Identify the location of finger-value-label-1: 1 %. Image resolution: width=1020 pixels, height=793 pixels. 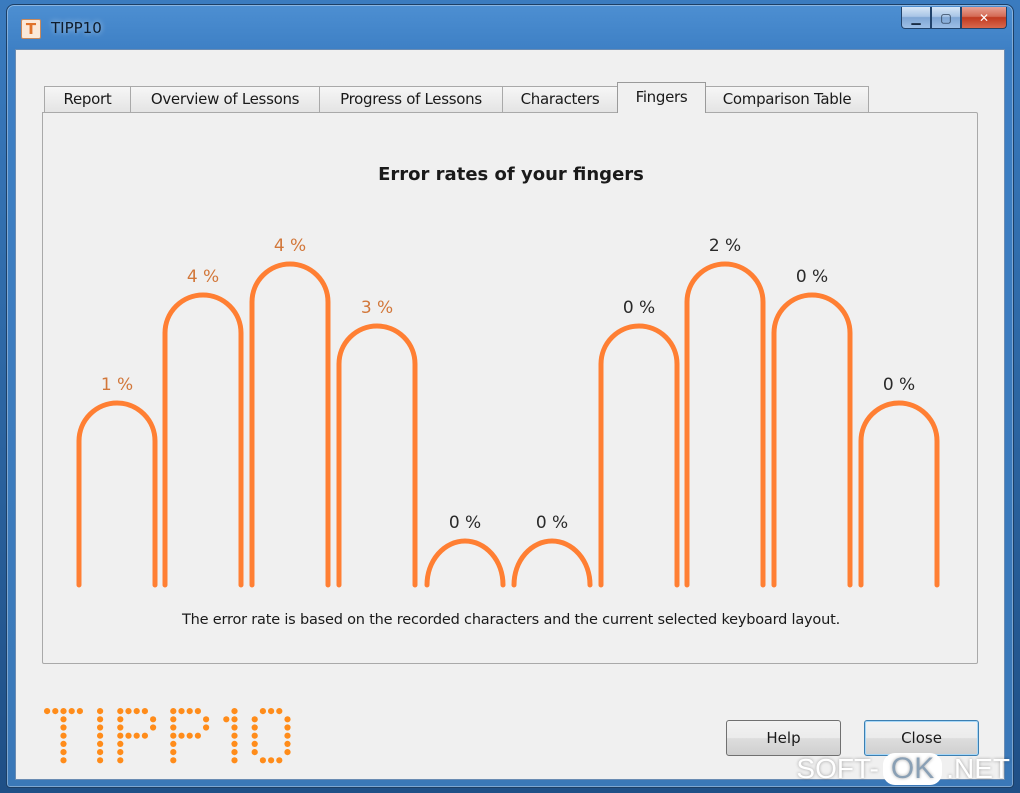
(117, 385).